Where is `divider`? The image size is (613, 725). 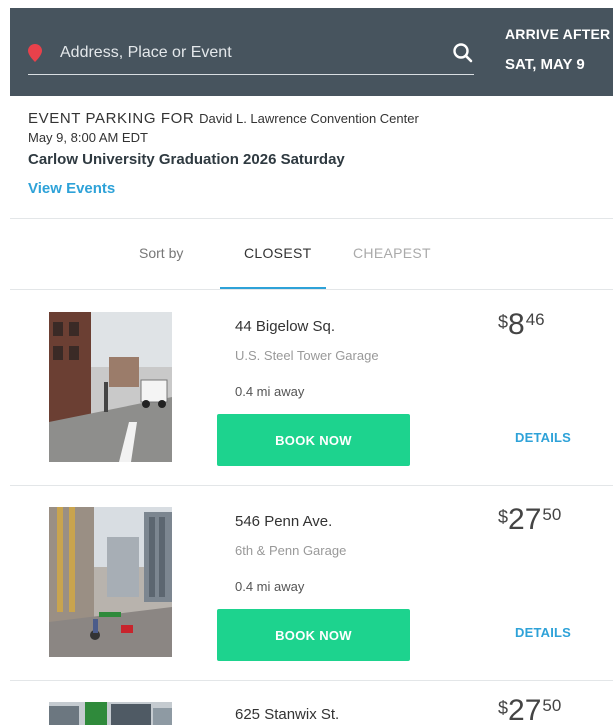
divider is located at coordinates (311, 218).